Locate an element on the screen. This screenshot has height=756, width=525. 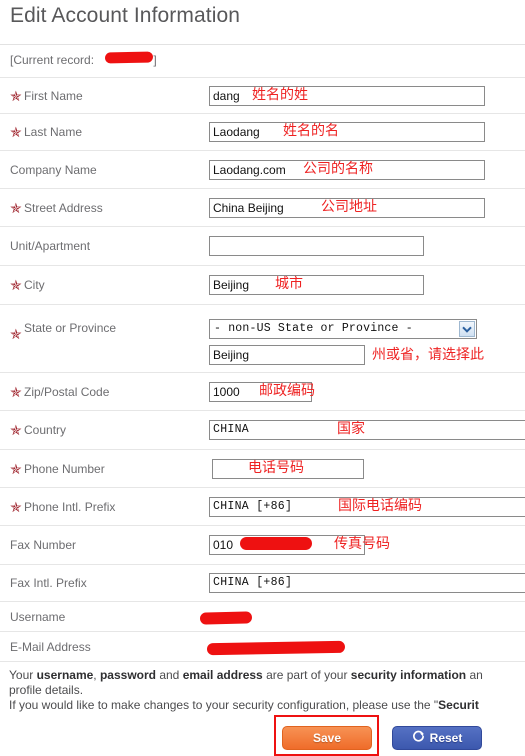
form-row-company-name: Company Name Laodang.com 公司的名称 is located at coordinates (262, 169).